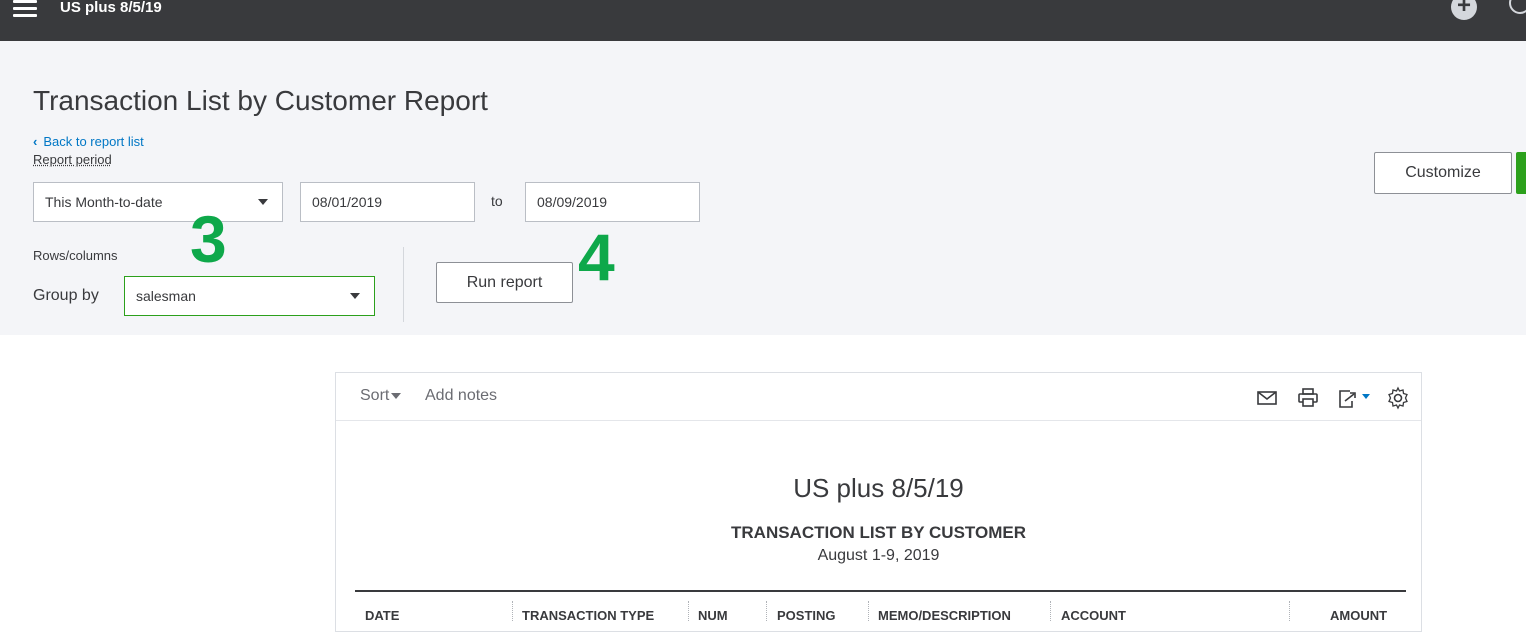  I want to click on report-date-range: August 1-9, 2019, so click(878, 555).